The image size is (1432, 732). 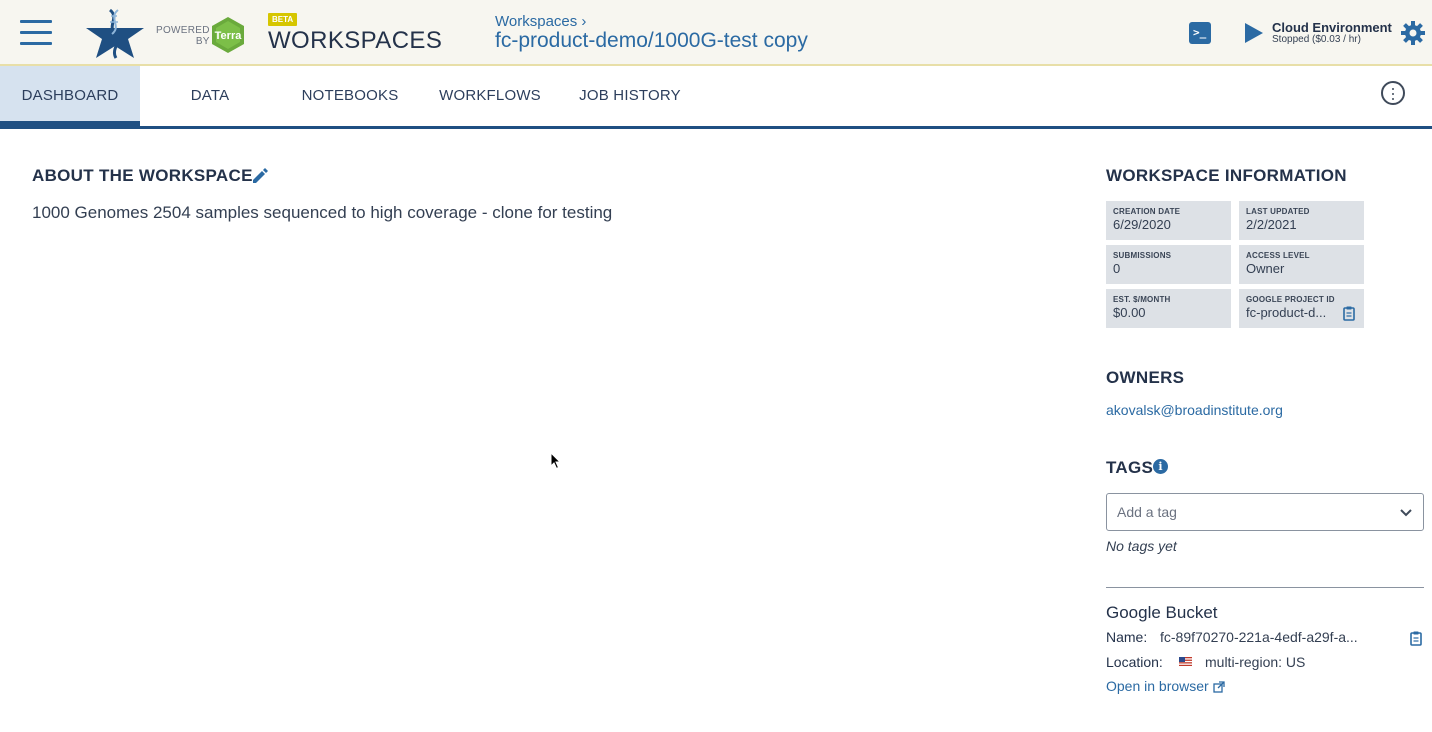 What do you see at coordinates (355, 41) in the screenshot?
I see `app-title: WORKSPACES` at bounding box center [355, 41].